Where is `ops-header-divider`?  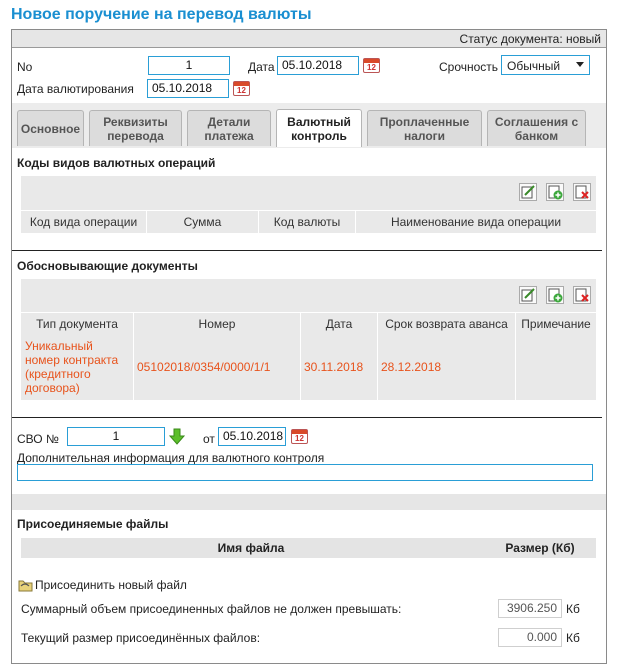 ops-header-divider is located at coordinates (308, 210).